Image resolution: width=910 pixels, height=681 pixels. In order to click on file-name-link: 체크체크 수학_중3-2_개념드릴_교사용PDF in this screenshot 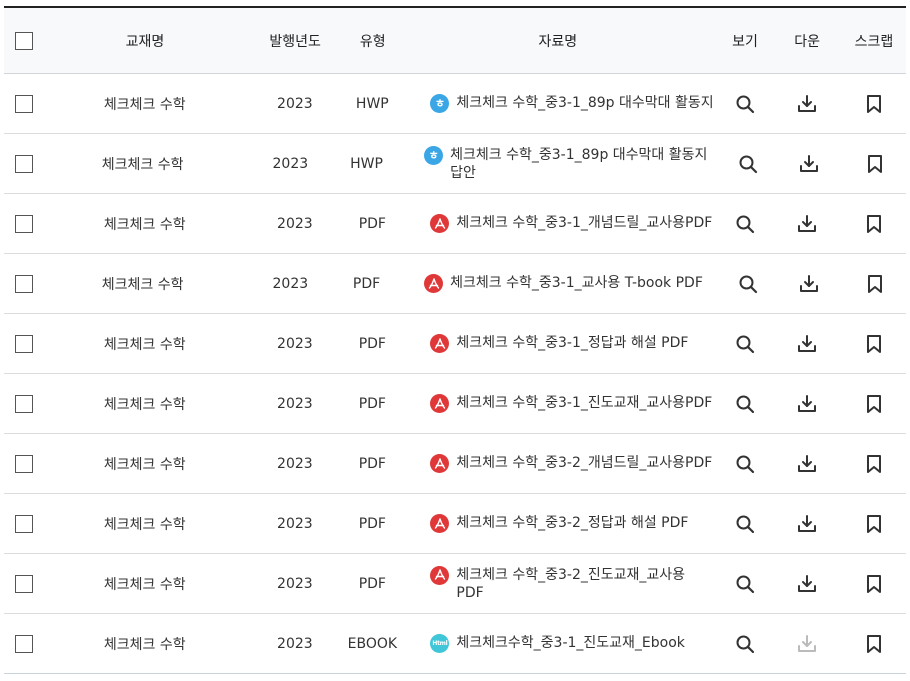, I will do `click(584, 463)`.